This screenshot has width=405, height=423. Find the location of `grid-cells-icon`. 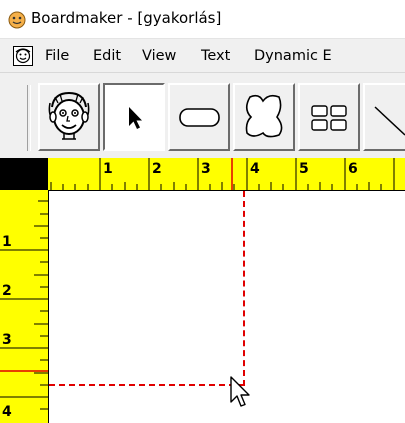

grid-cells-icon is located at coordinates (329, 118).